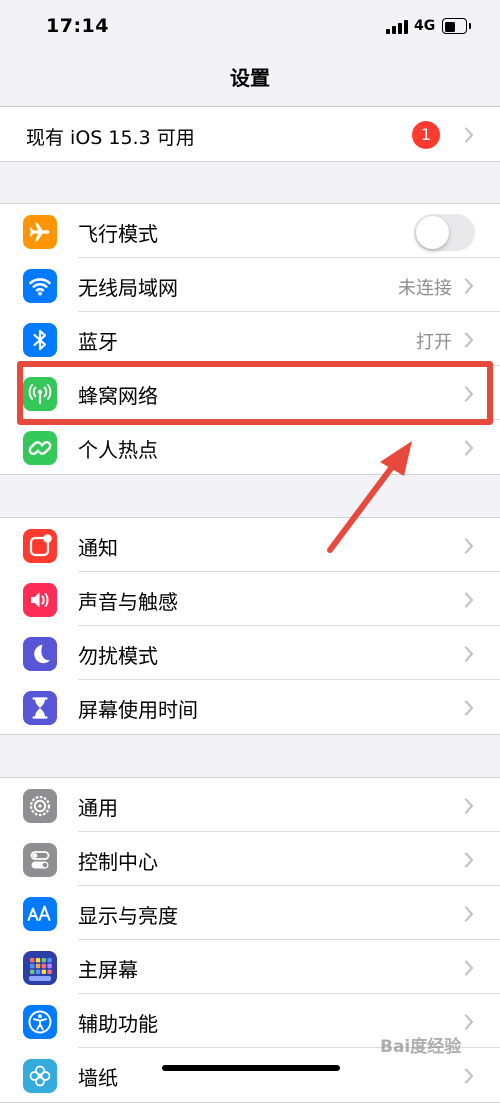 The width and height of the screenshot is (500, 1103). What do you see at coordinates (369, 497) in the screenshot?
I see `arrow-annotation-icon` at bounding box center [369, 497].